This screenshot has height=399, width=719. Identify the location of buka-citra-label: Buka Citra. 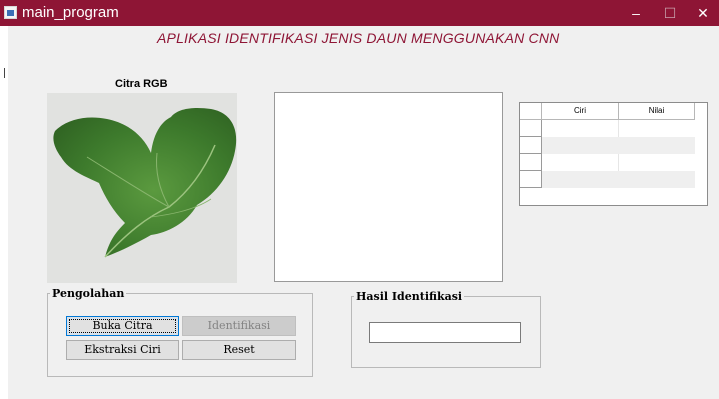
(122, 325).